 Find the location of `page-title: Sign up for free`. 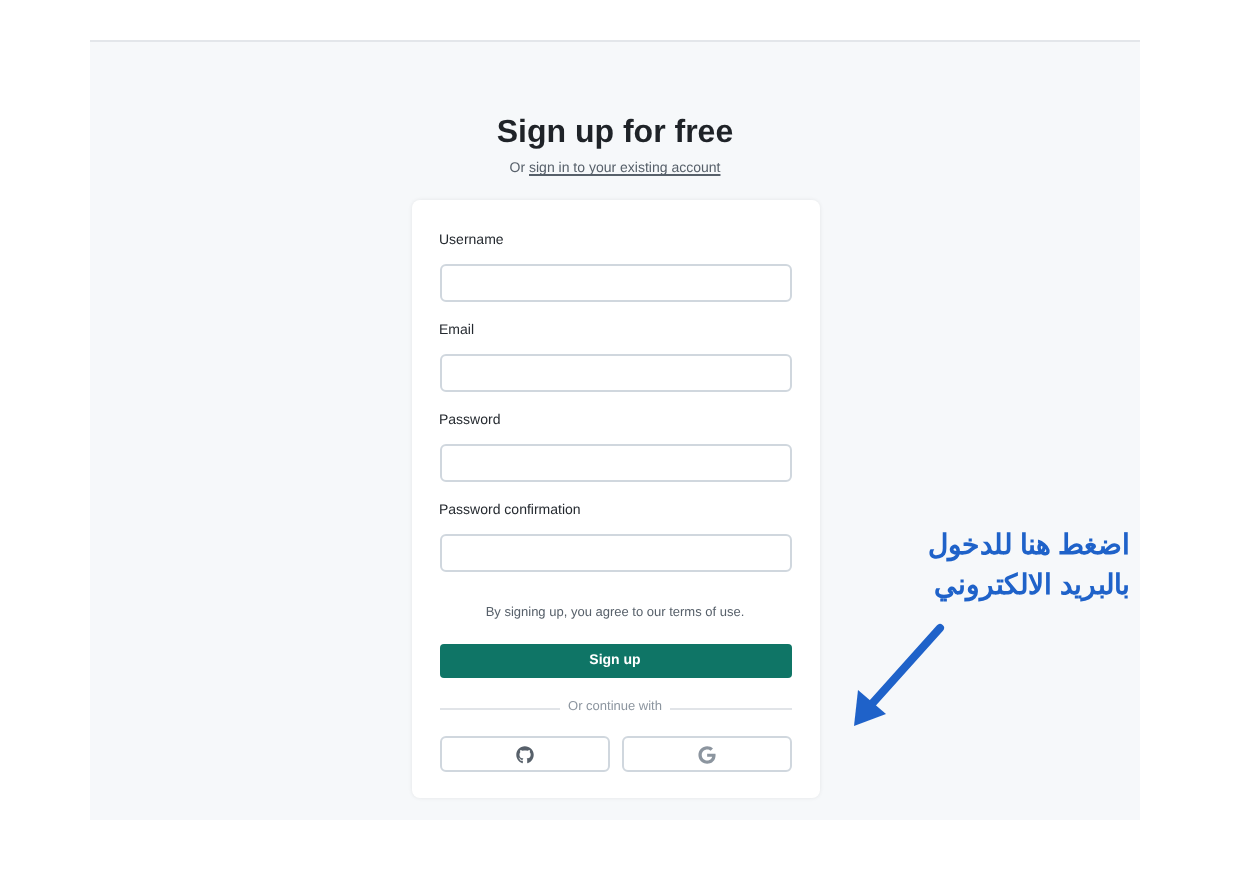

page-title: Sign up for free is located at coordinates (615, 134).